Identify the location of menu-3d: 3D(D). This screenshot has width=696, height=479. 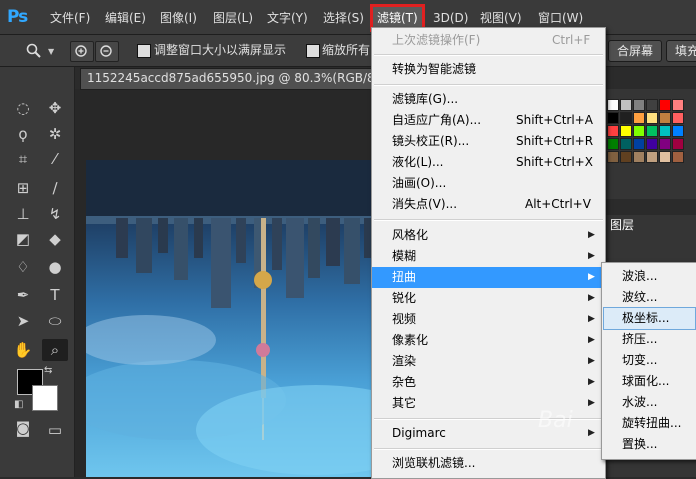
(450, 18).